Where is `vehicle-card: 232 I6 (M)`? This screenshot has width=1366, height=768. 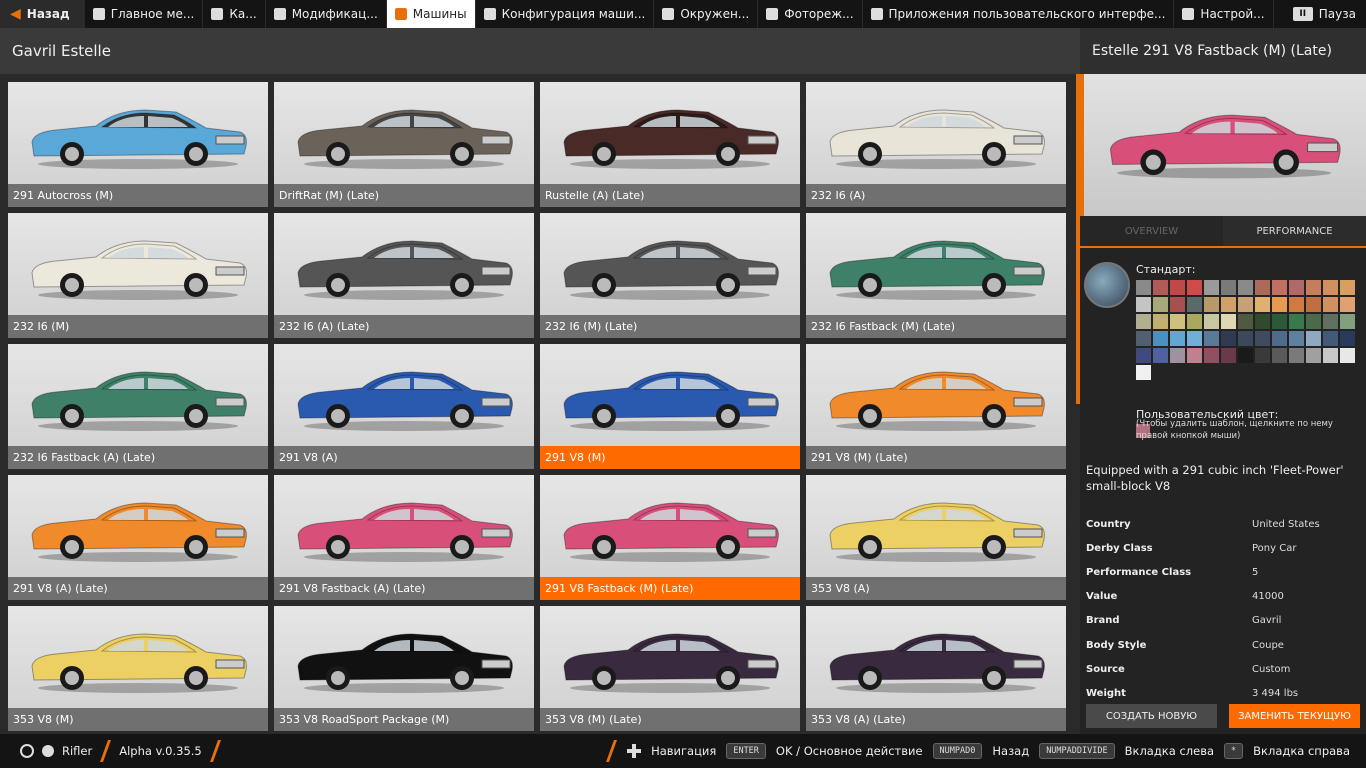 vehicle-card: 232 I6 (M) is located at coordinates (138, 275).